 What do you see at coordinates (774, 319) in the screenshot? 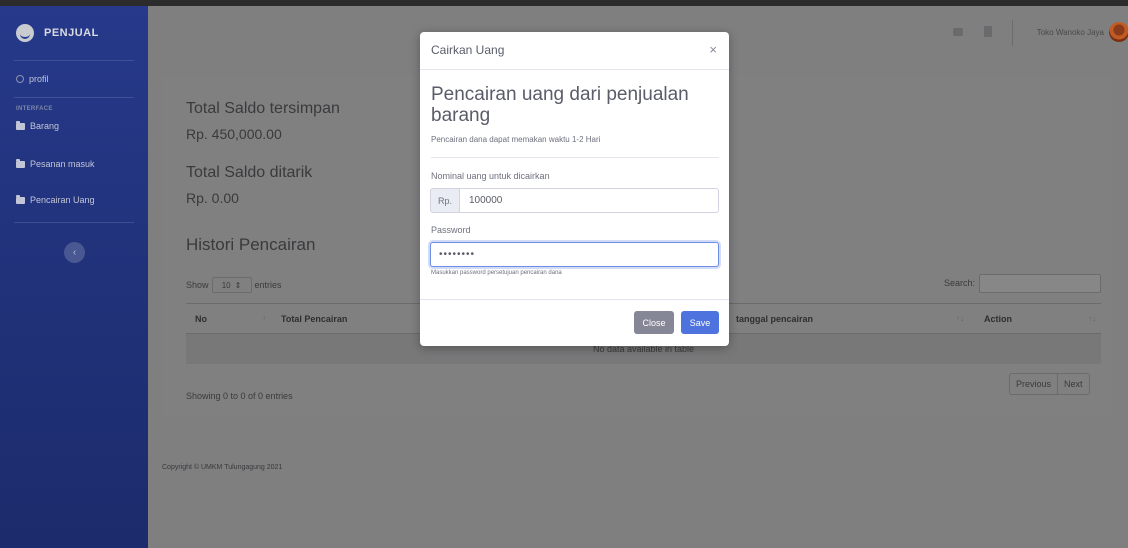
I see `column-tanggal-pencairan: tanggal pencairan` at bounding box center [774, 319].